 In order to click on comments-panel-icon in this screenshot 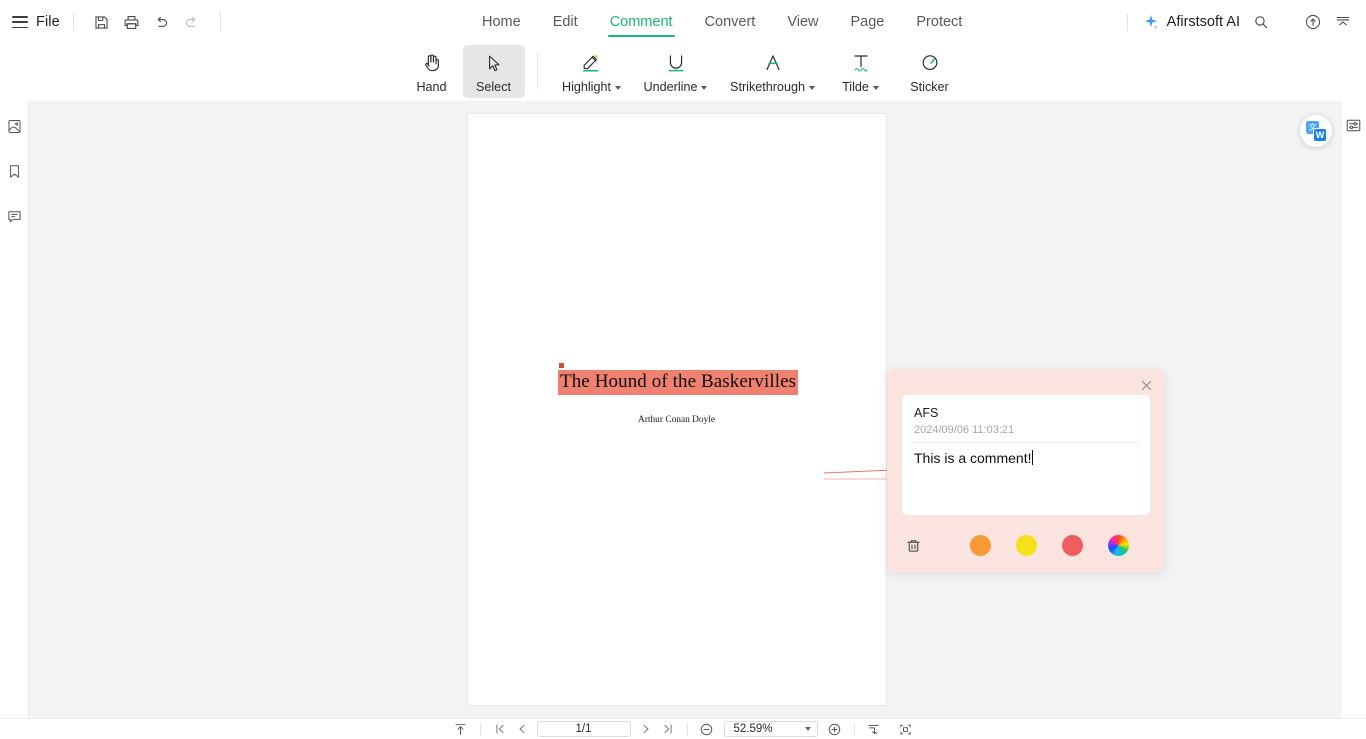, I will do `click(14, 216)`.